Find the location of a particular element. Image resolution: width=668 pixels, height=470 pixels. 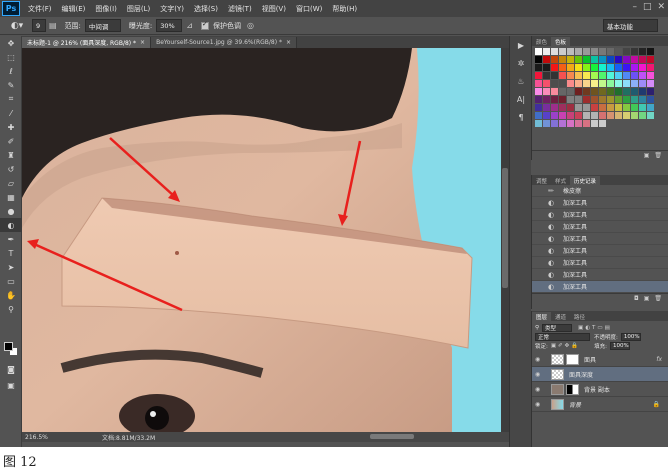

eraser-tool-icon: ▱ is located at coordinates (11, 183).